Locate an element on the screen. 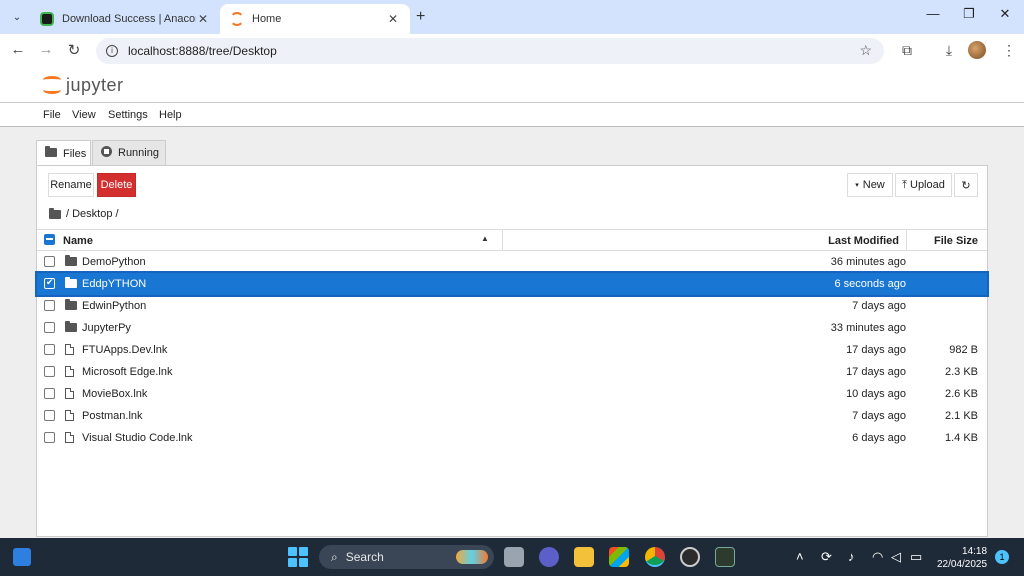 The image size is (1024, 576). running-icon is located at coordinates (106, 153).